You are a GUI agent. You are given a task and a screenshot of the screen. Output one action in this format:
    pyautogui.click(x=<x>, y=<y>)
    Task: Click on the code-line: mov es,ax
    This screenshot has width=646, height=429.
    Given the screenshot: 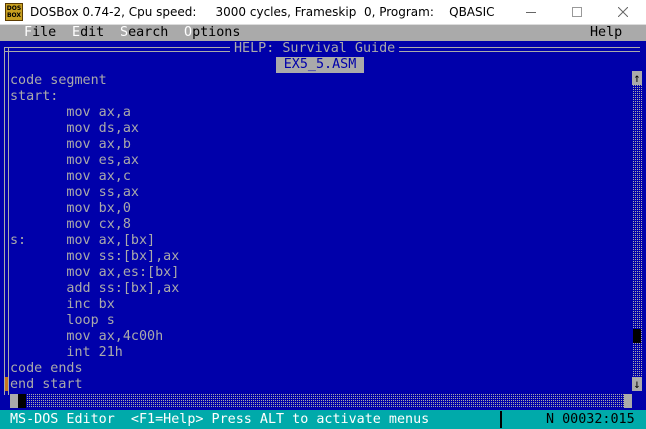 What is the action you would take?
    pyautogui.click(x=74, y=161)
    